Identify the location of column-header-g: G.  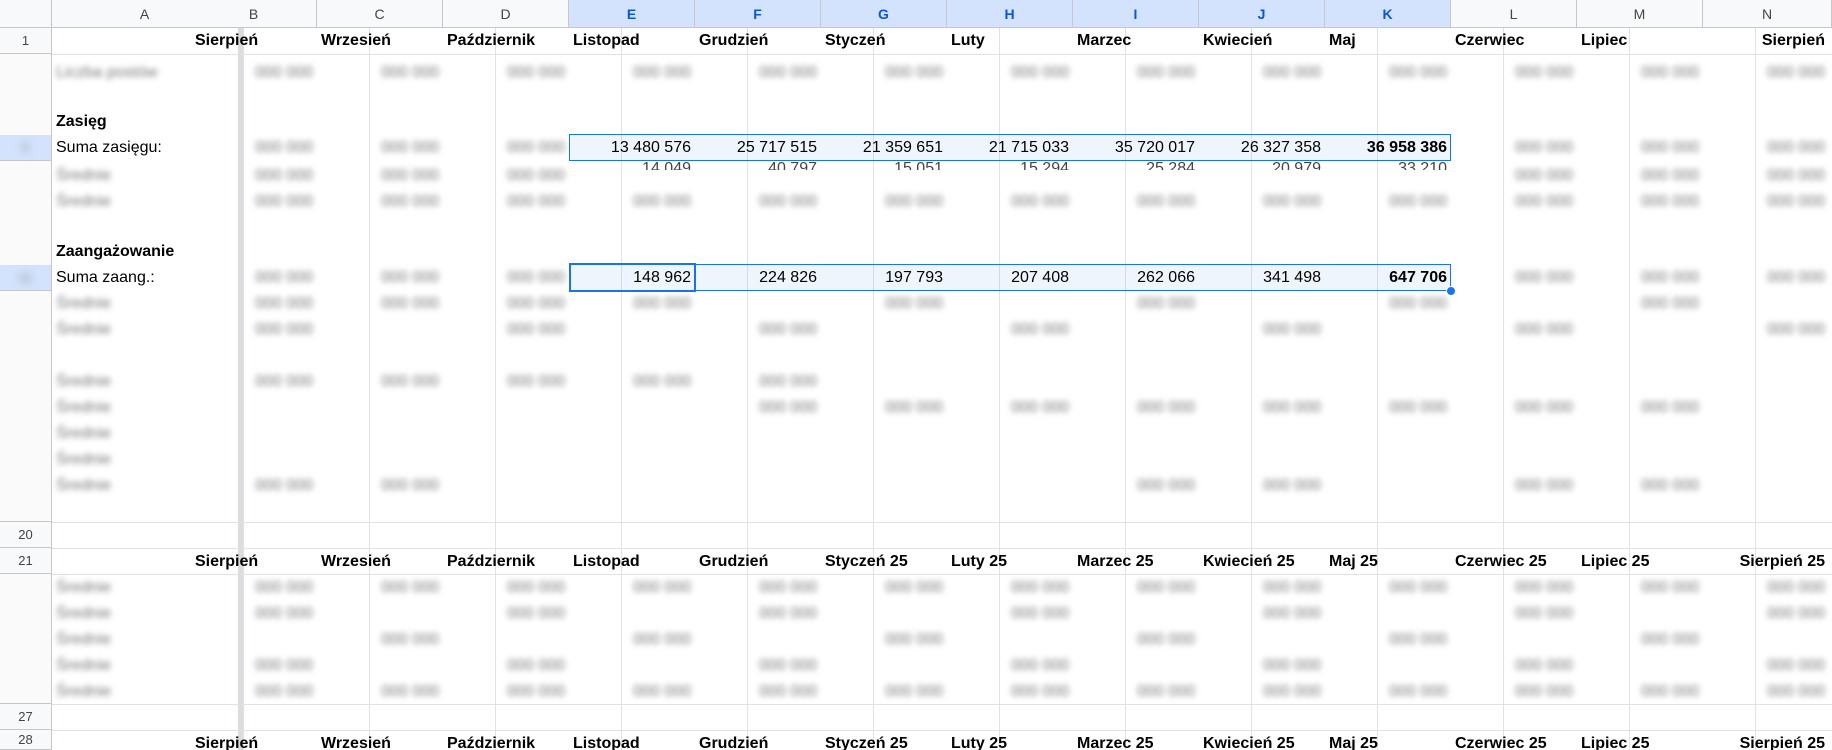
(884, 14).